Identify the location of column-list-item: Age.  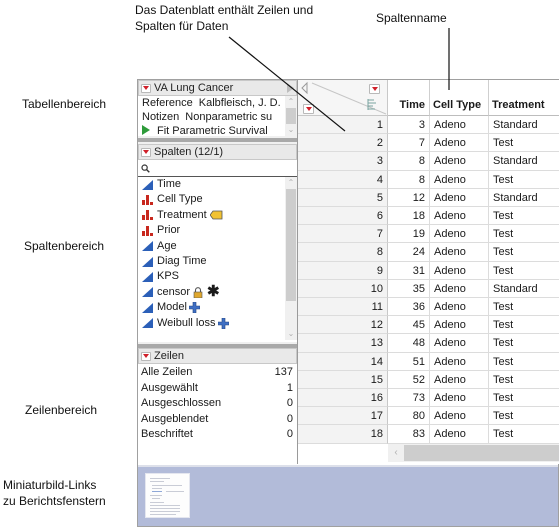
(211, 246).